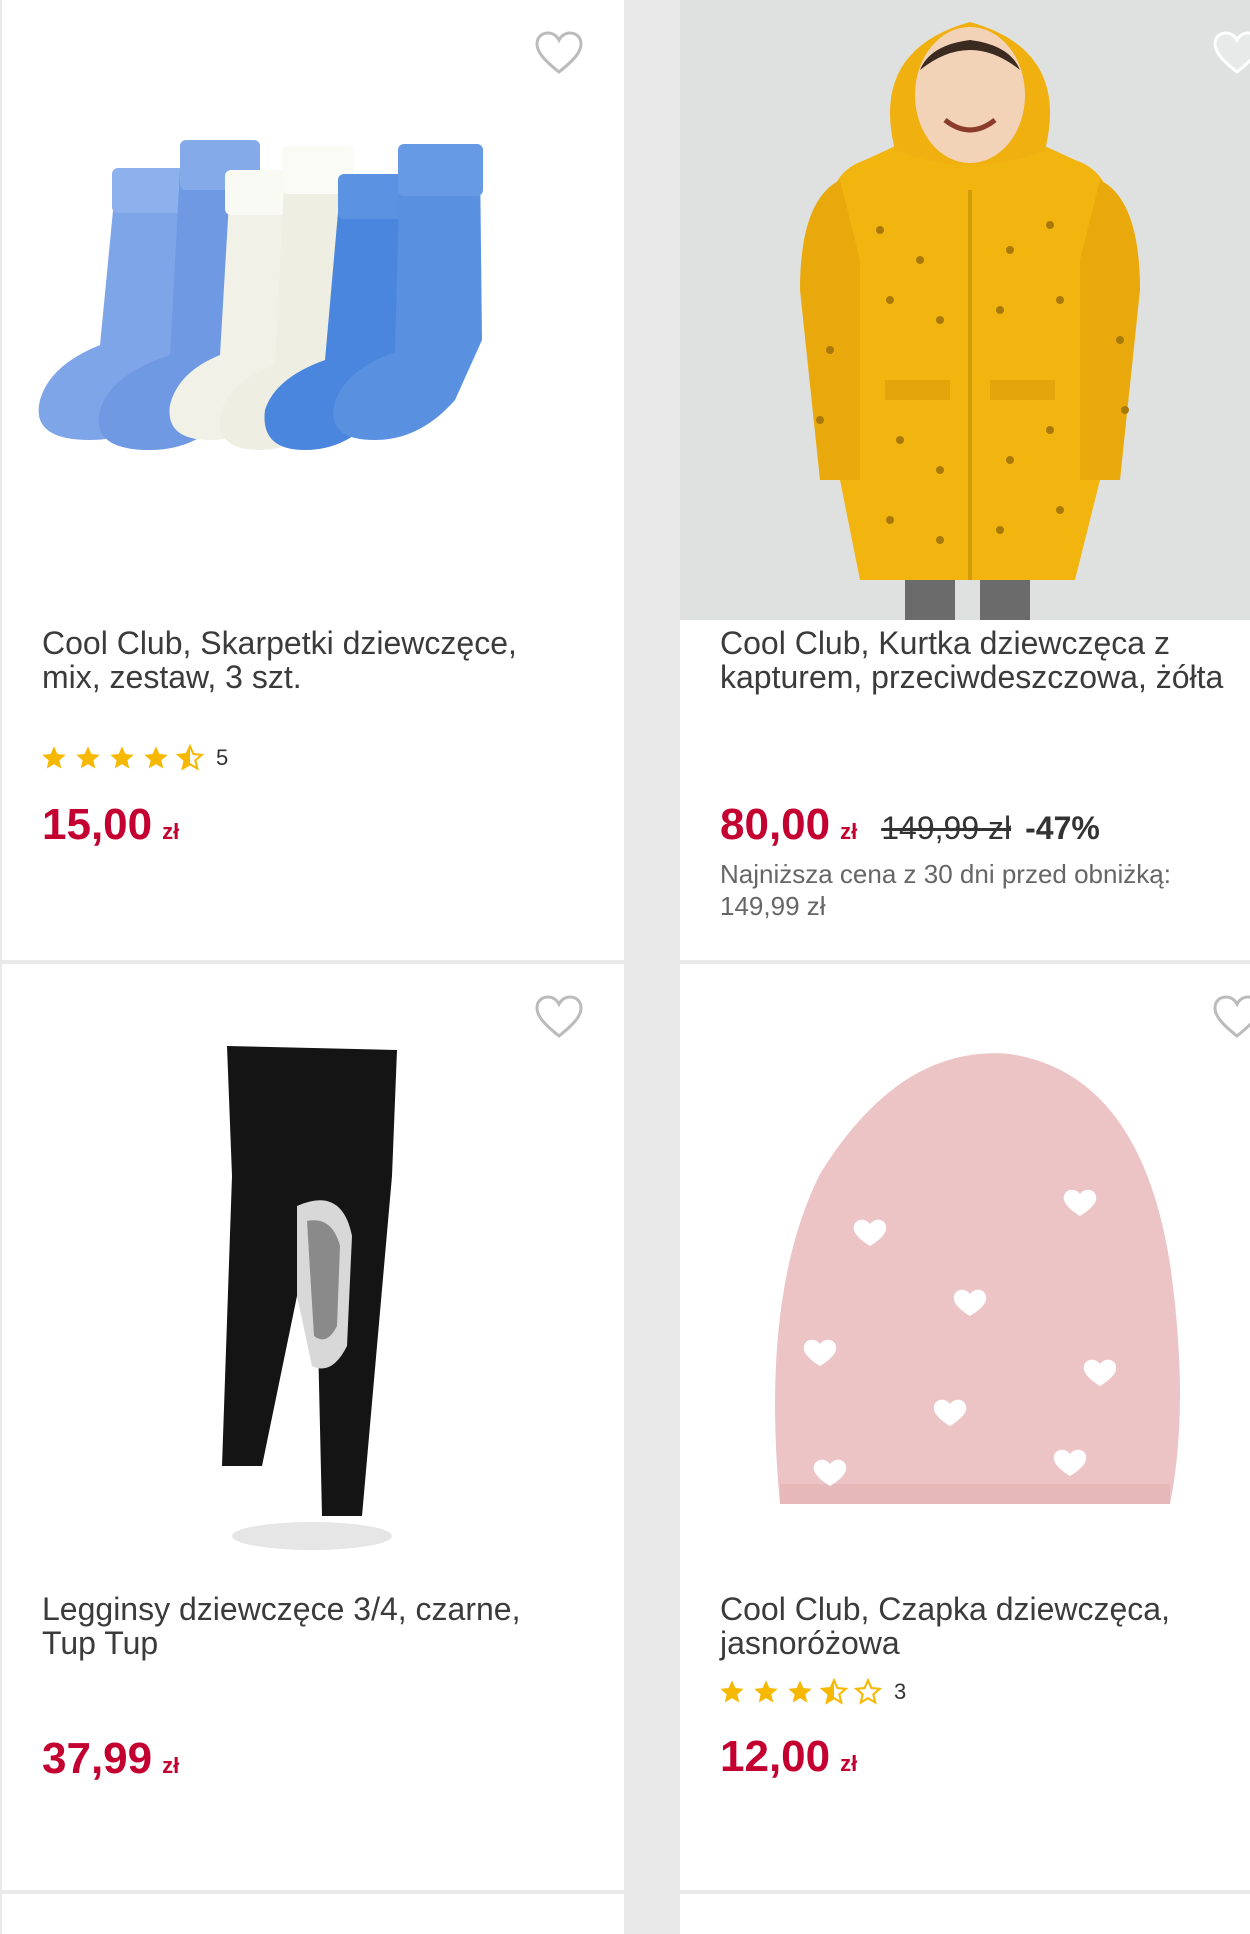 The width and height of the screenshot is (1250, 1934). Describe the element at coordinates (97, 1758) in the screenshot. I see `price: 37,99` at that location.